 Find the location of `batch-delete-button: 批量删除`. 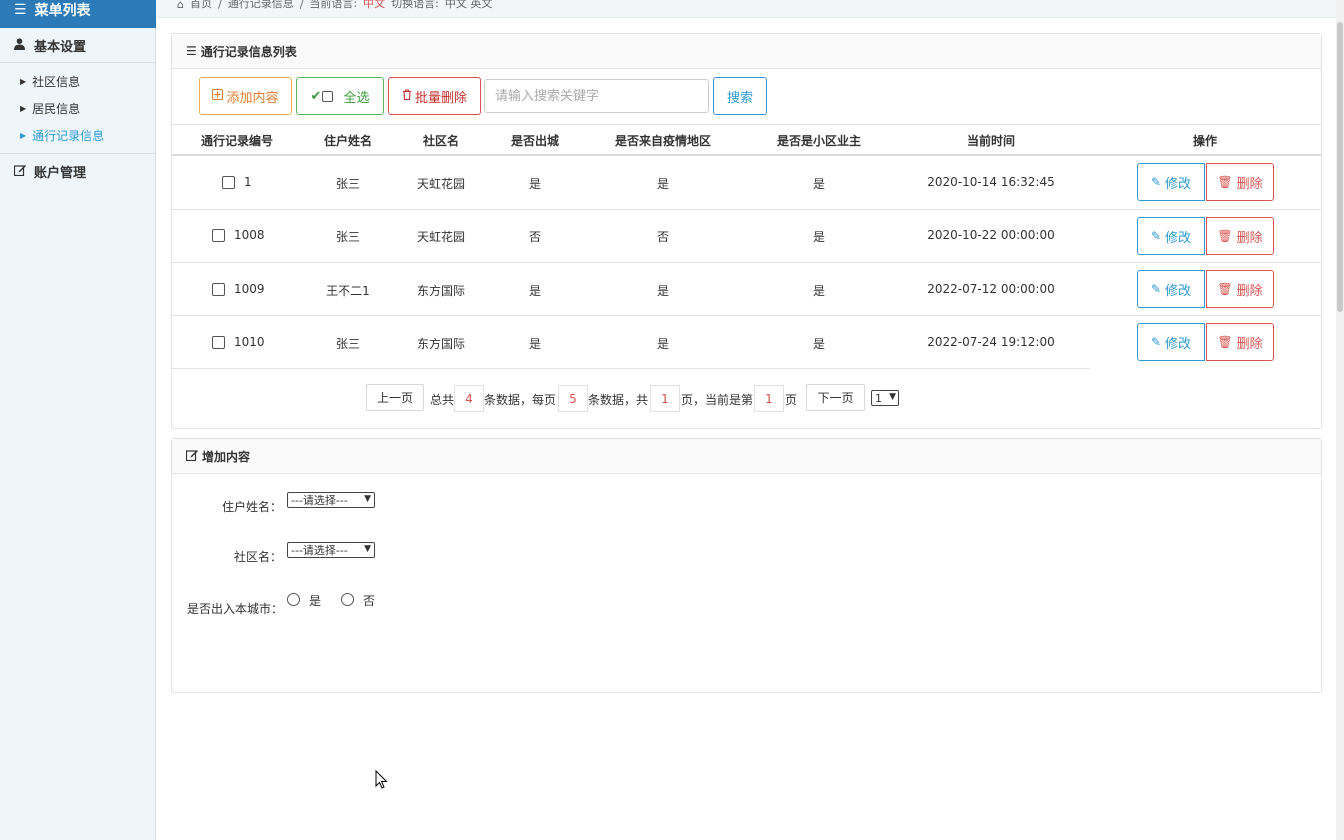

batch-delete-button: 批量删除 is located at coordinates (434, 96).